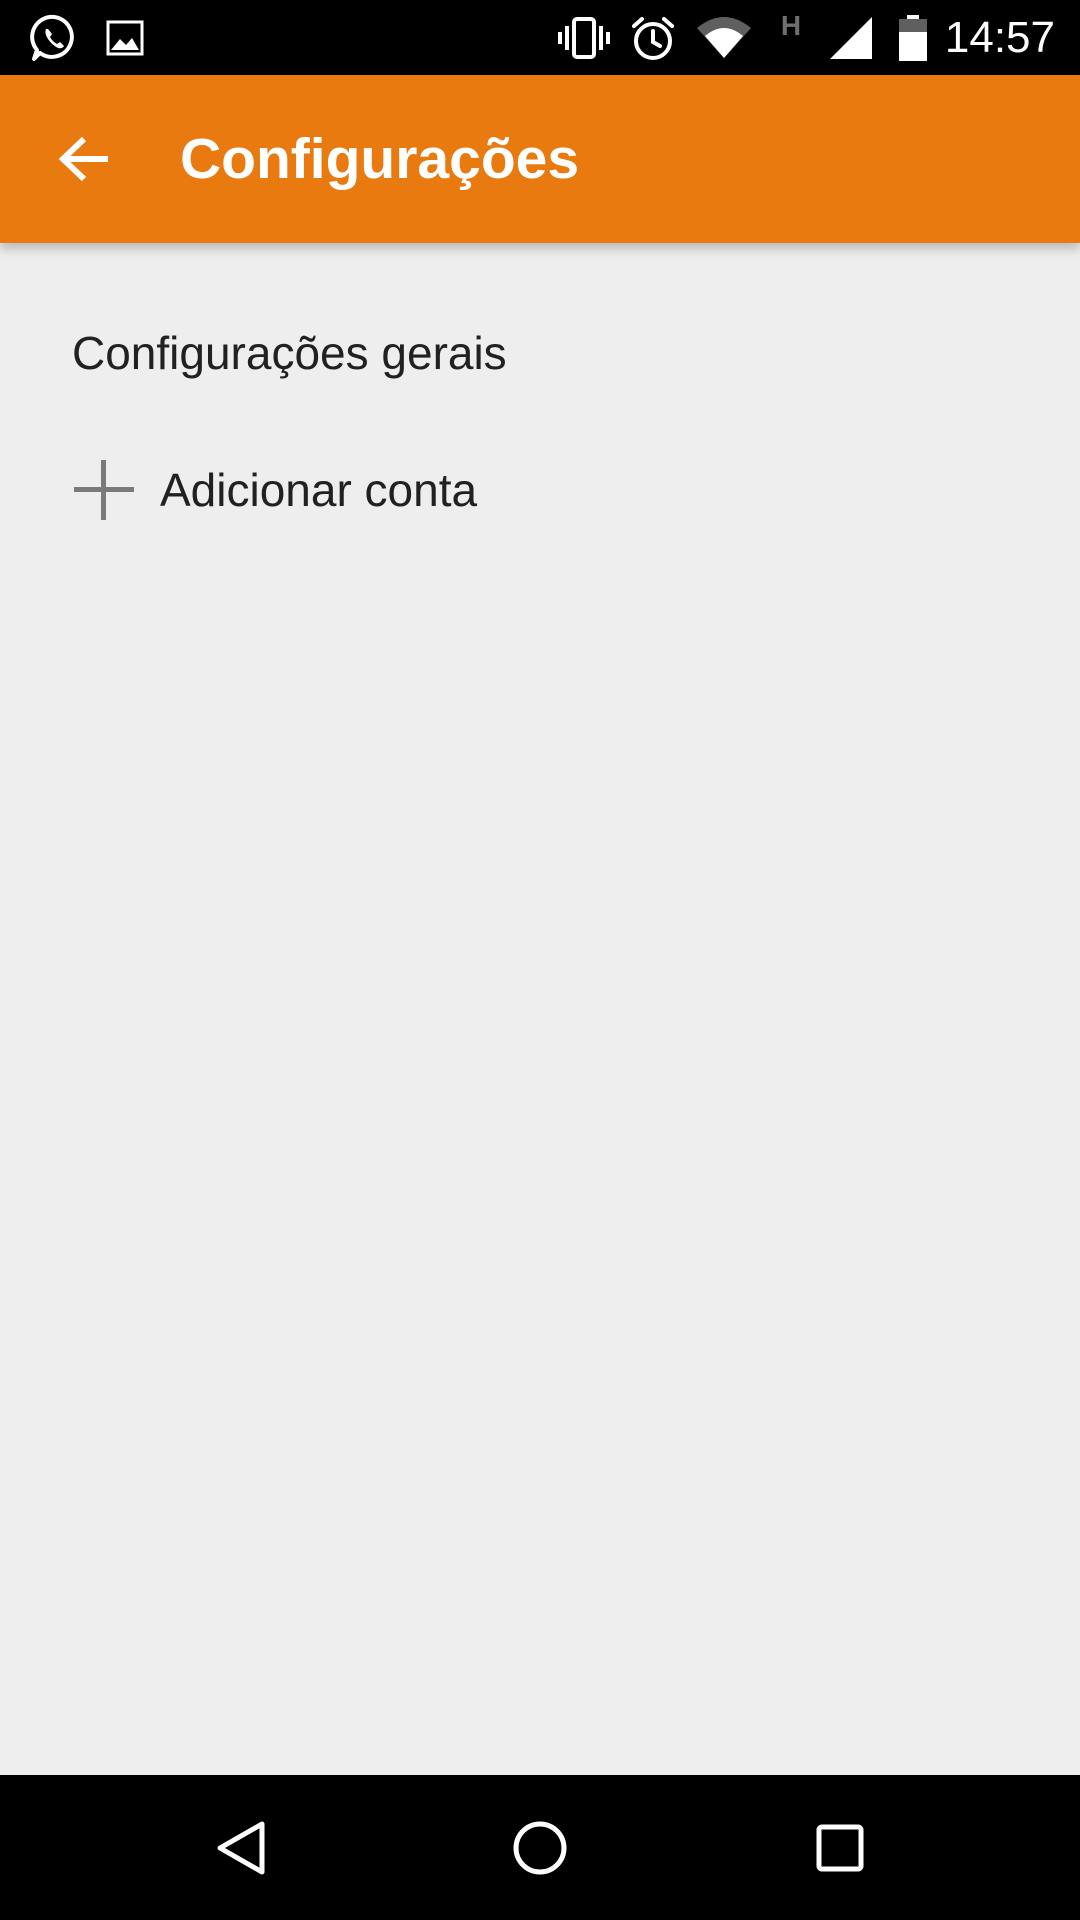 The height and width of the screenshot is (1920, 1080). What do you see at coordinates (999, 37) in the screenshot?
I see `status-time: 14:57` at bounding box center [999, 37].